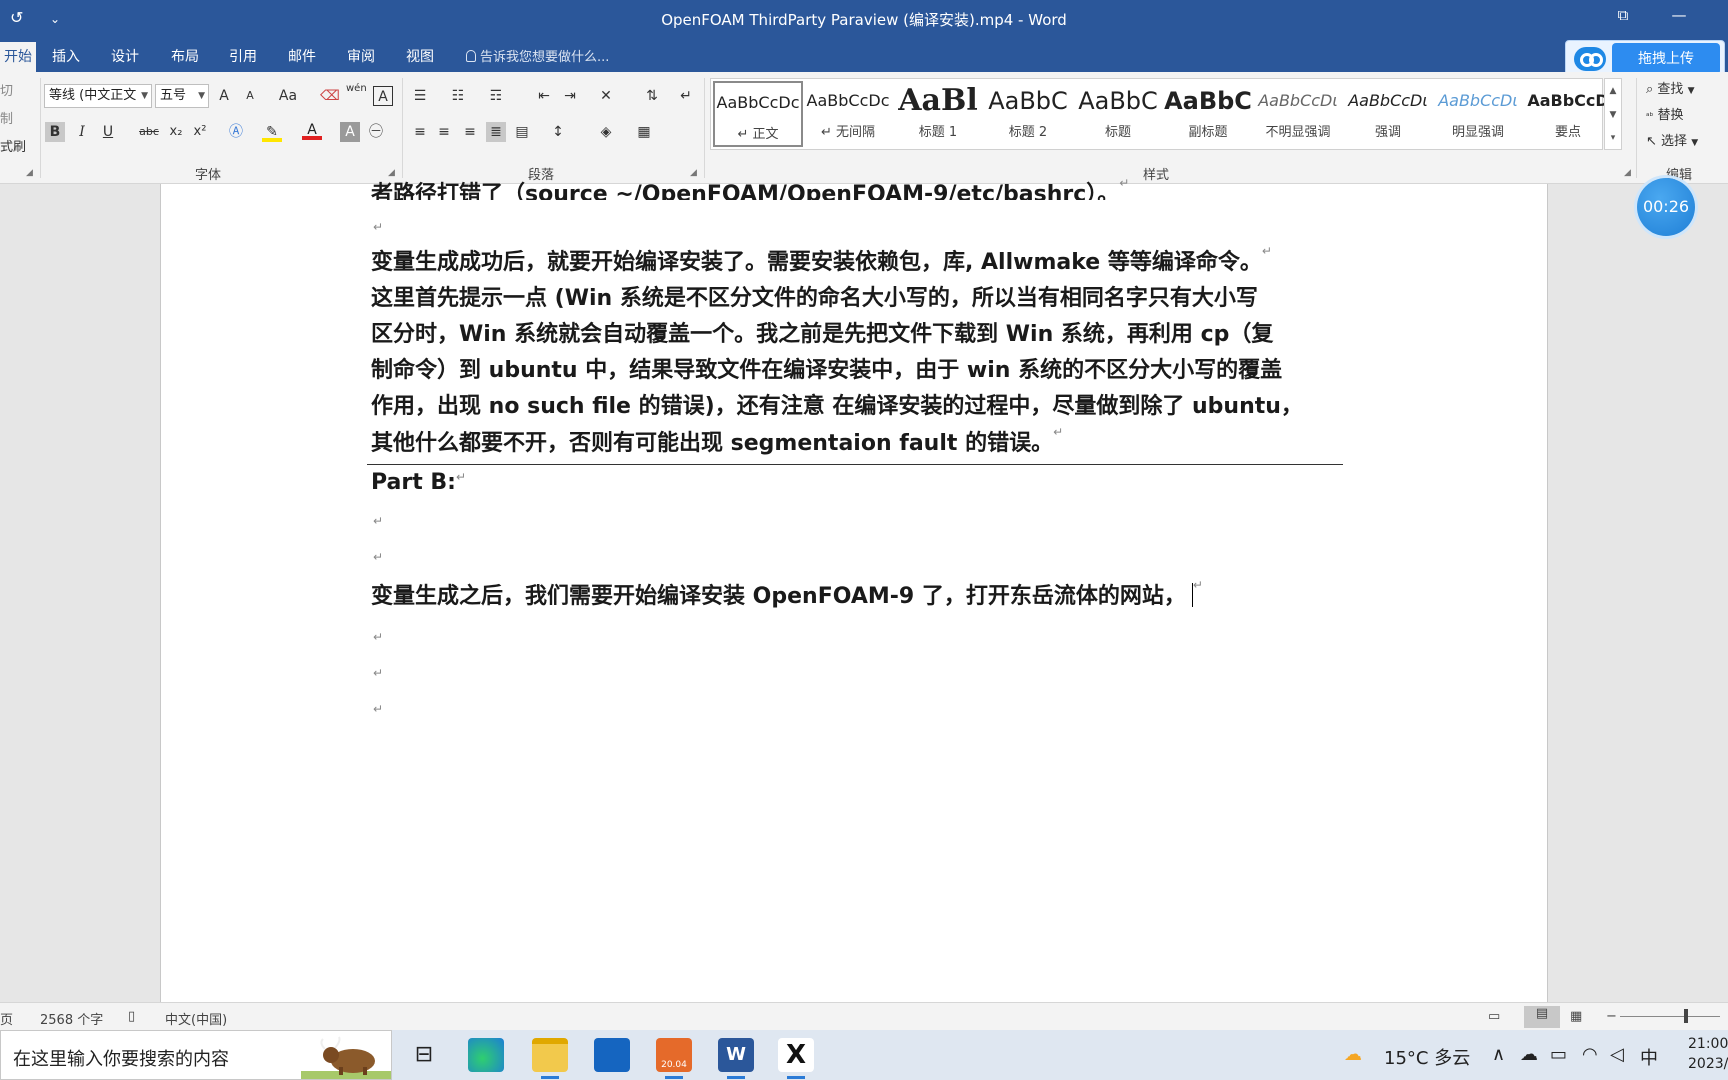 The height and width of the screenshot is (1080, 1728). I want to click on xlaunch-icon: X, so click(796, 1055).